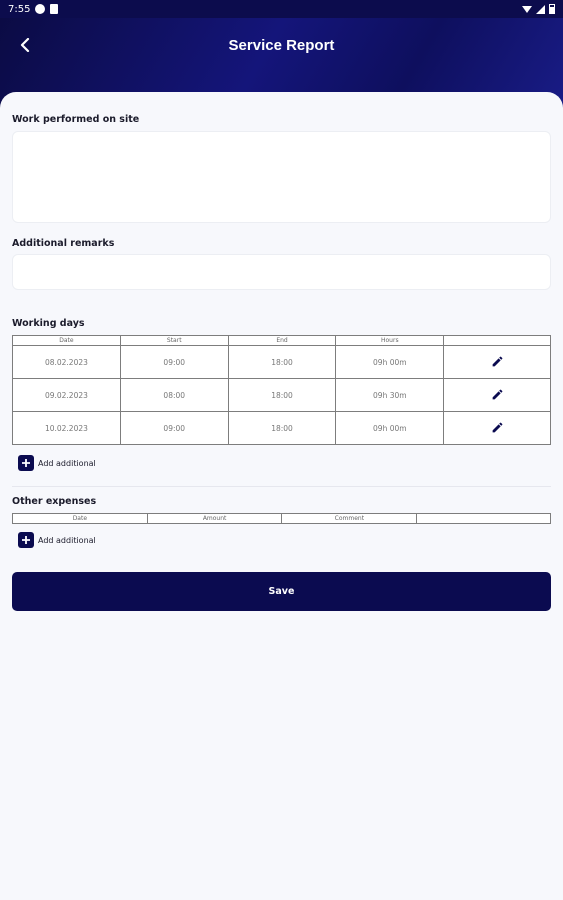 The height and width of the screenshot is (900, 563). What do you see at coordinates (390, 395) in the screenshot?
I see `cell-hours: 09h 30m` at bounding box center [390, 395].